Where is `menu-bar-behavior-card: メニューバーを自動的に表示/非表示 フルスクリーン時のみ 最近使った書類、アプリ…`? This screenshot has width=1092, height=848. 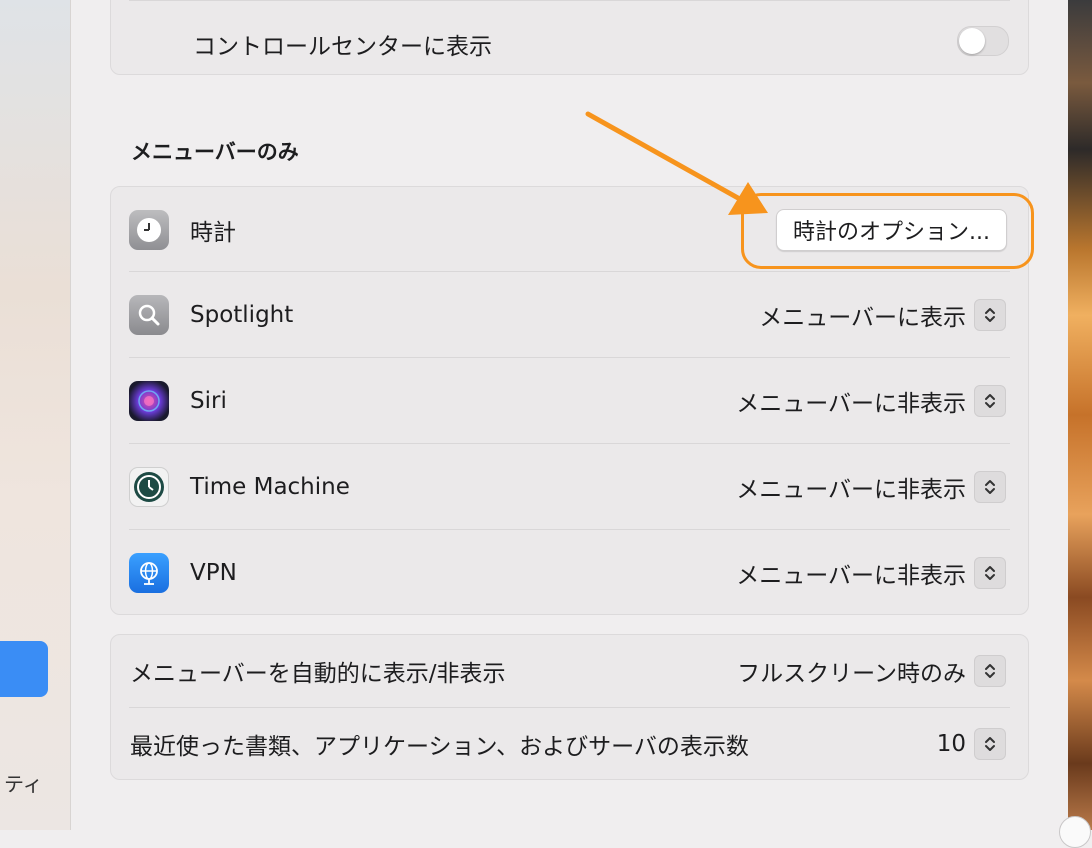 menu-bar-behavior-card: メニューバーを自動的に表示/非表示 フルスクリーン時のみ 最近使った書類、アプリ… is located at coordinates (569, 707).